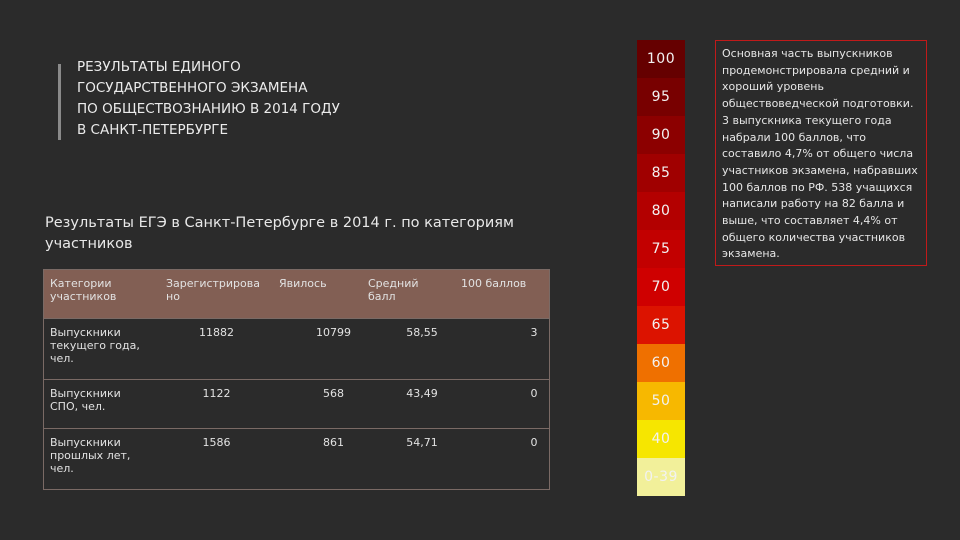  What do you see at coordinates (661, 59) in the screenshot?
I see `scale-item-100: 100` at bounding box center [661, 59].